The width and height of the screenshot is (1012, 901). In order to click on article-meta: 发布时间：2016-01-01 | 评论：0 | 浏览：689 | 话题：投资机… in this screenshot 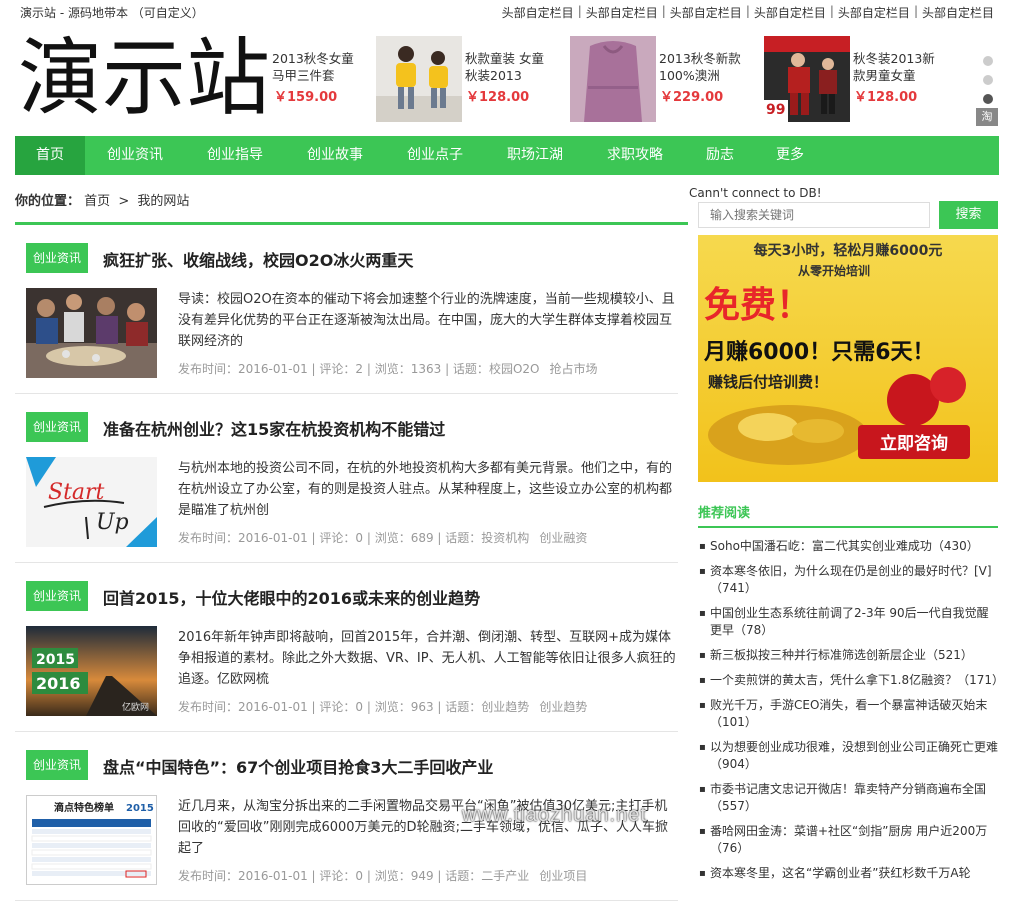, I will do `click(382, 537)`.